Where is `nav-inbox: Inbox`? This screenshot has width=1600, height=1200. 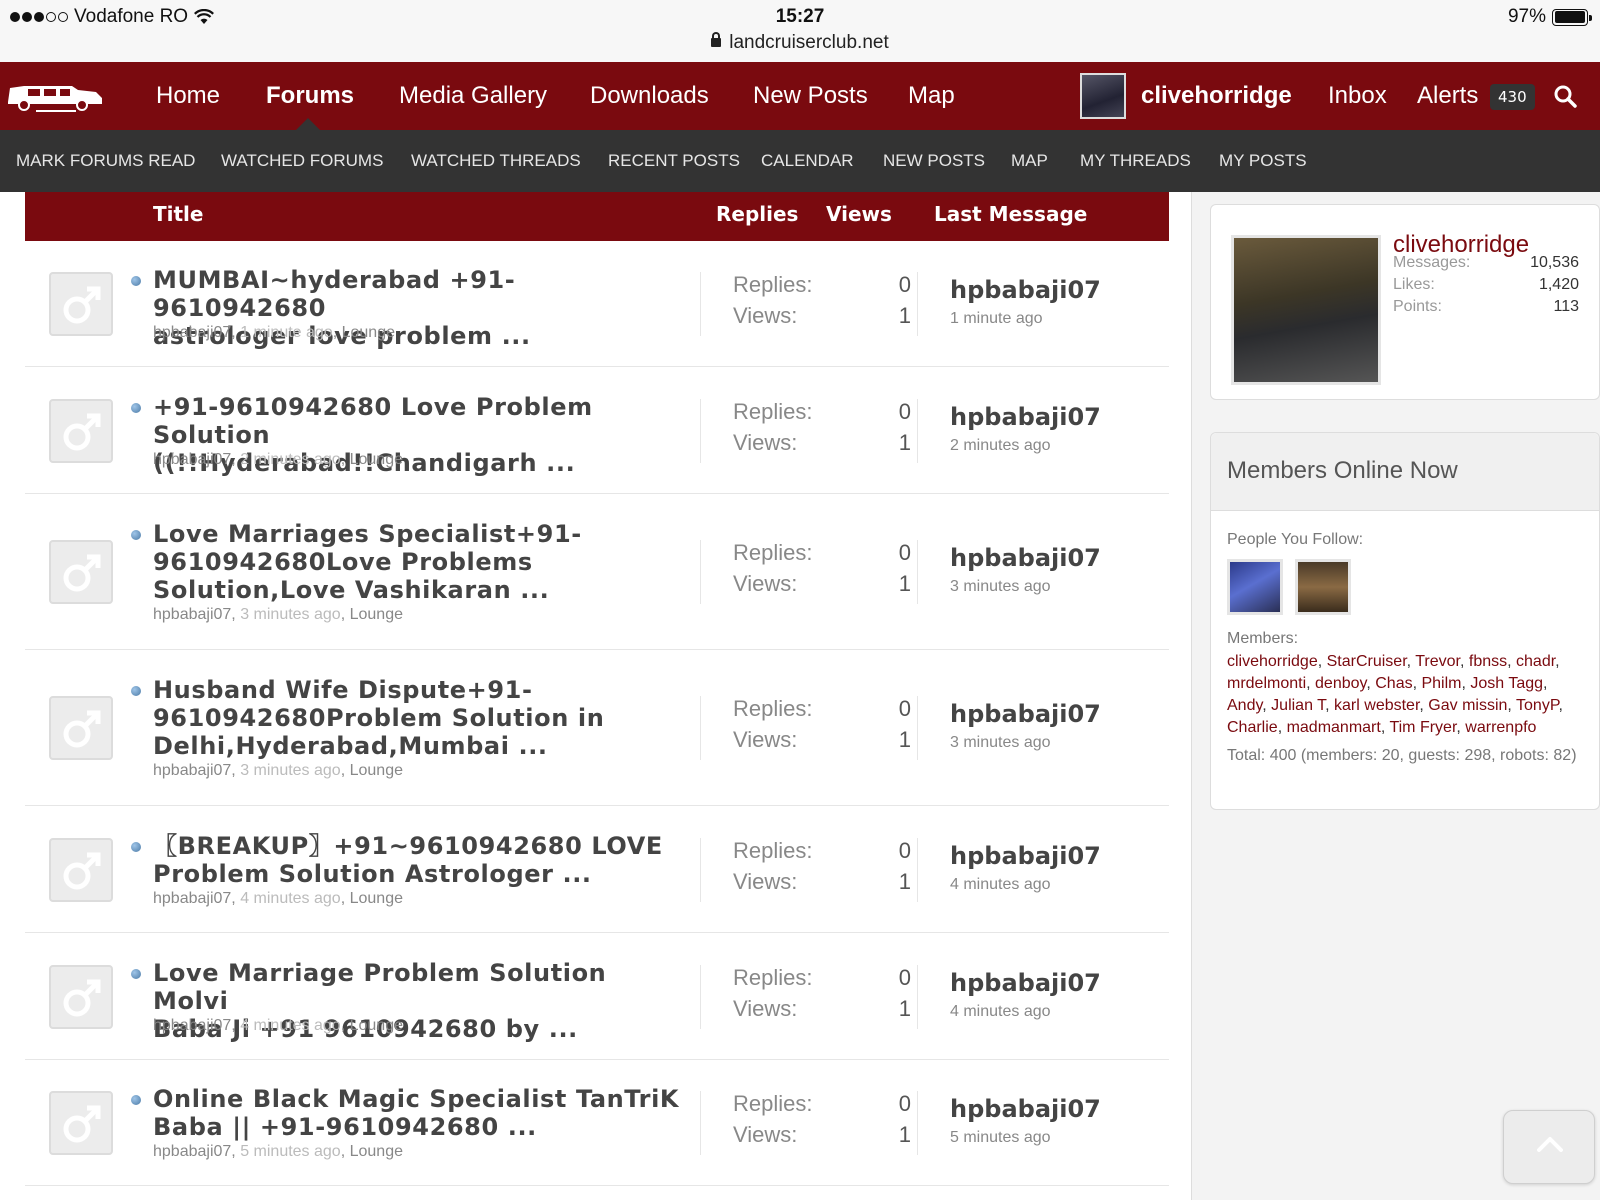 nav-inbox: Inbox is located at coordinates (1357, 96).